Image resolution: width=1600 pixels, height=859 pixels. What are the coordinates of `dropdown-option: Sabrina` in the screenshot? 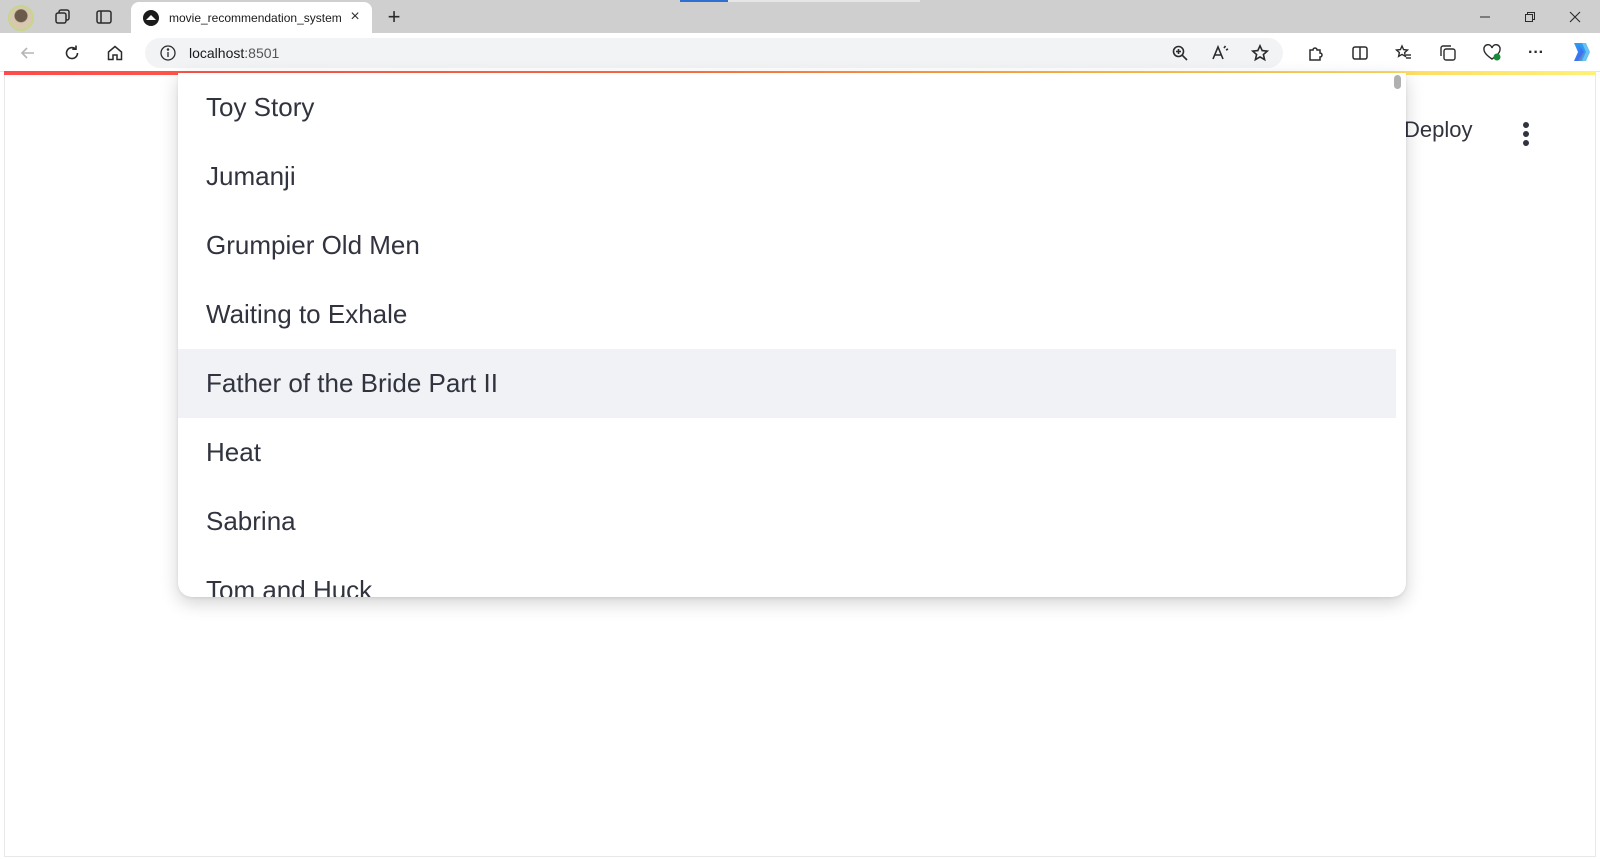 It's located at (787, 521).